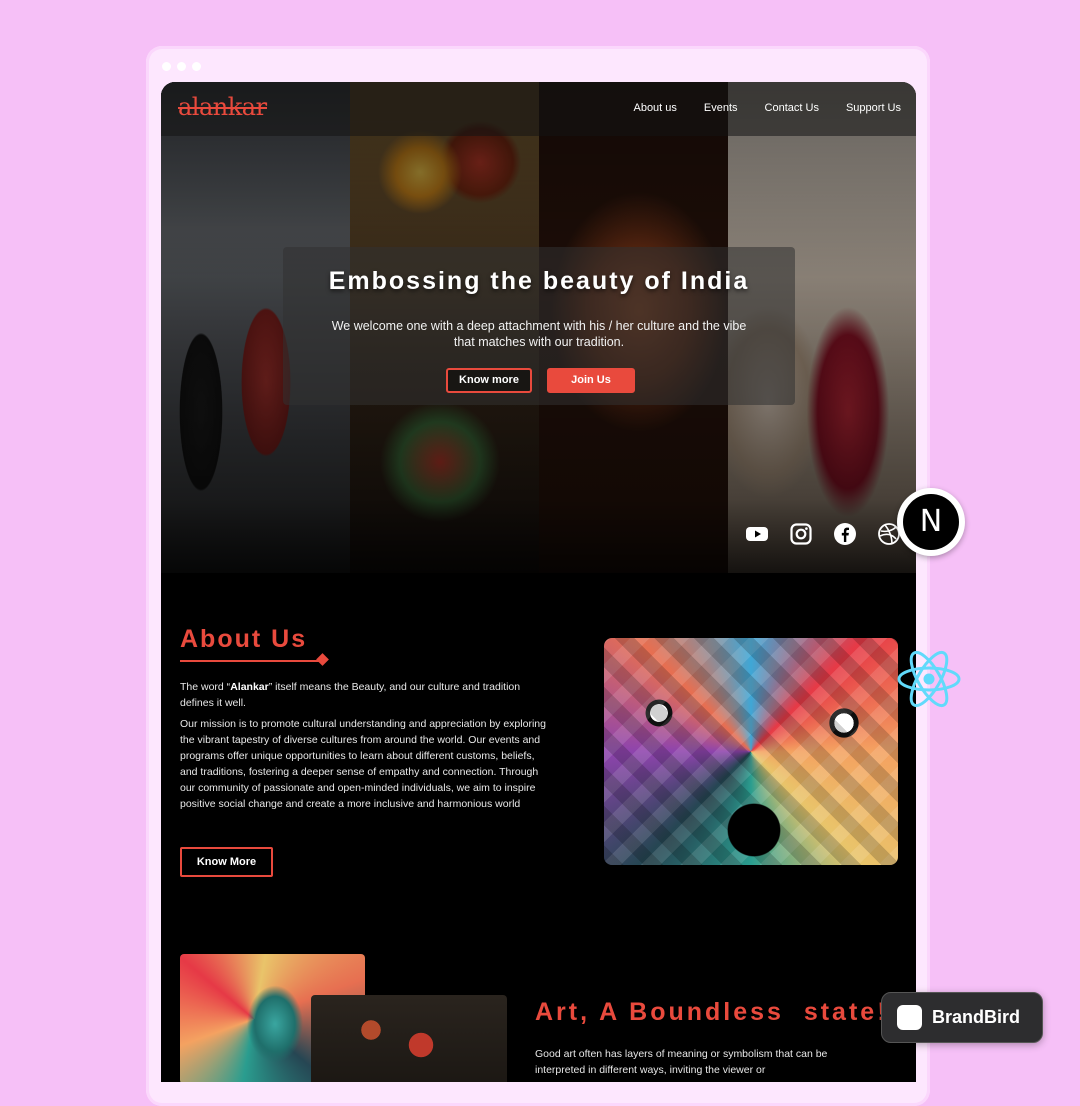  Describe the element at coordinates (222, 107) in the screenshot. I see `site-logo: alankar` at that location.